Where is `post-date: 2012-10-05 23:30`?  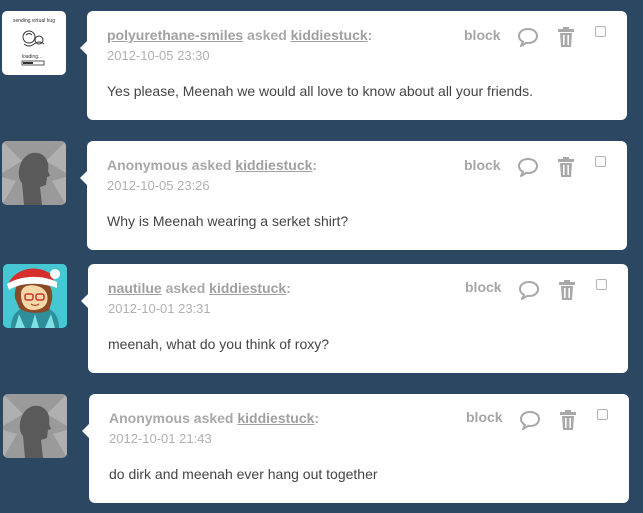 post-date: 2012-10-05 23:30 is located at coordinates (158, 55).